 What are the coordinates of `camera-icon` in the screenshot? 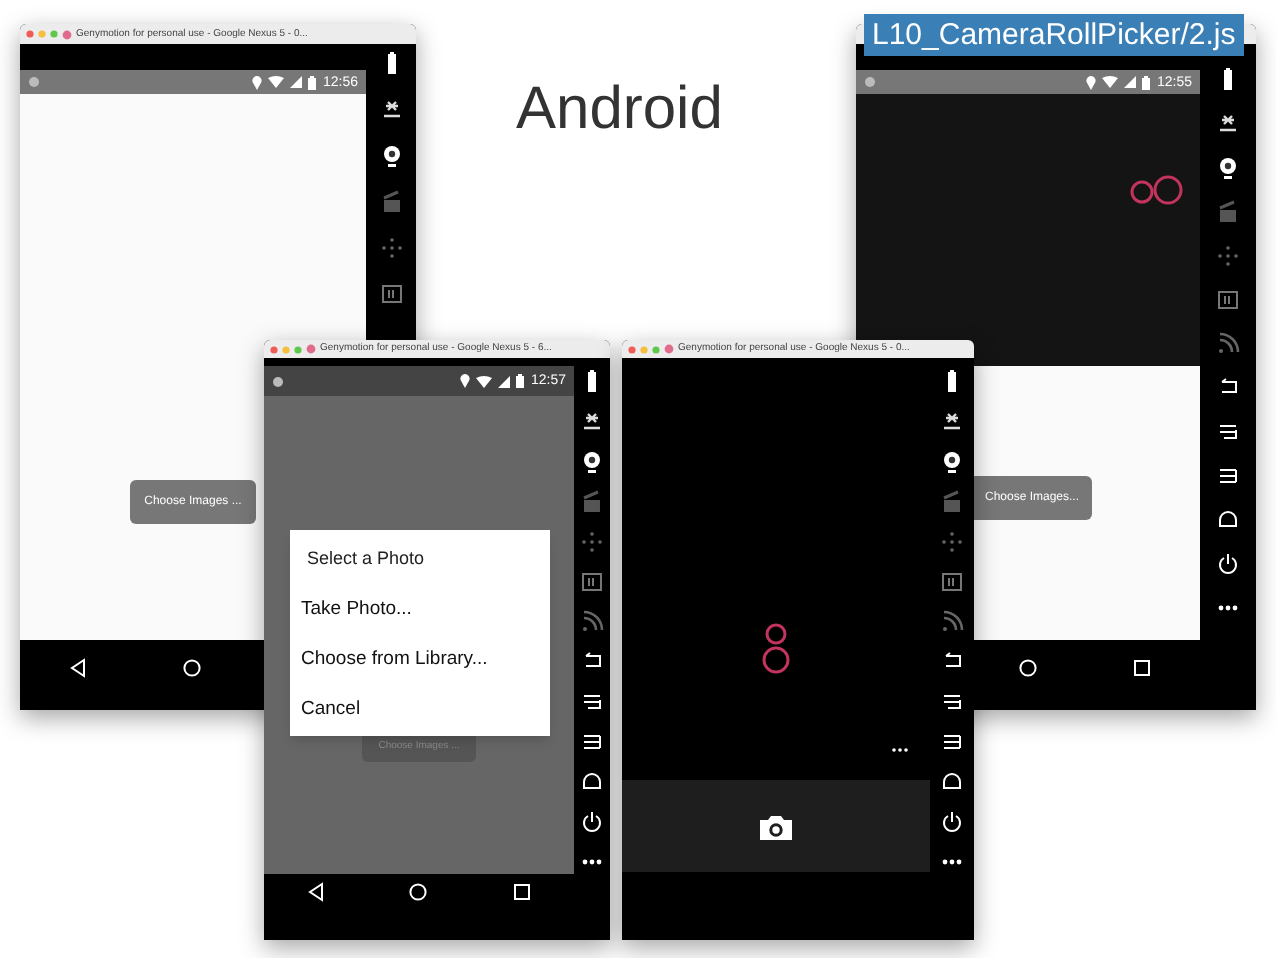 It's located at (776, 826).